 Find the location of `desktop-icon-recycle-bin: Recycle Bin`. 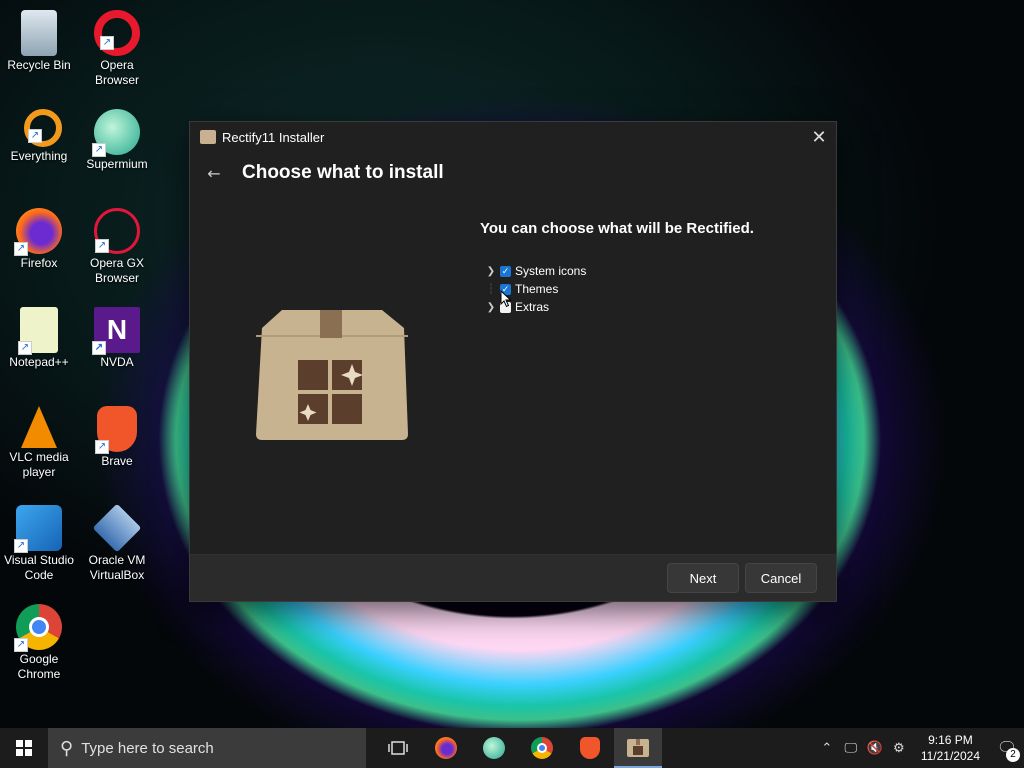

desktop-icon-recycle-bin: Recycle Bin is located at coordinates (39, 39).